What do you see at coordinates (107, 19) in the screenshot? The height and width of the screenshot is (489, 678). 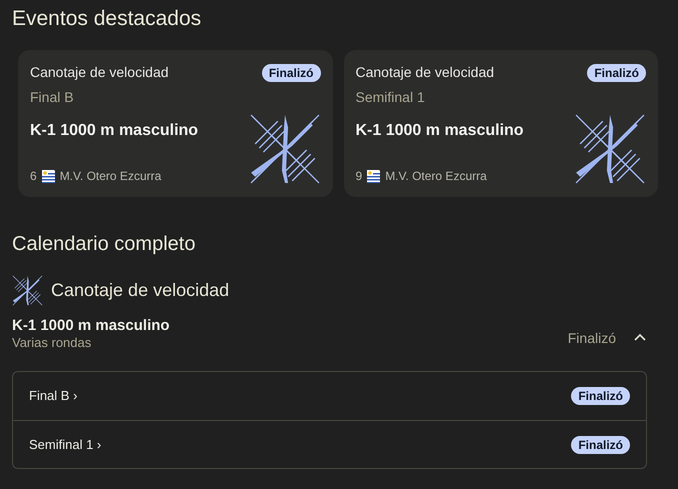 I see `section-title: Eventos destacados` at bounding box center [107, 19].